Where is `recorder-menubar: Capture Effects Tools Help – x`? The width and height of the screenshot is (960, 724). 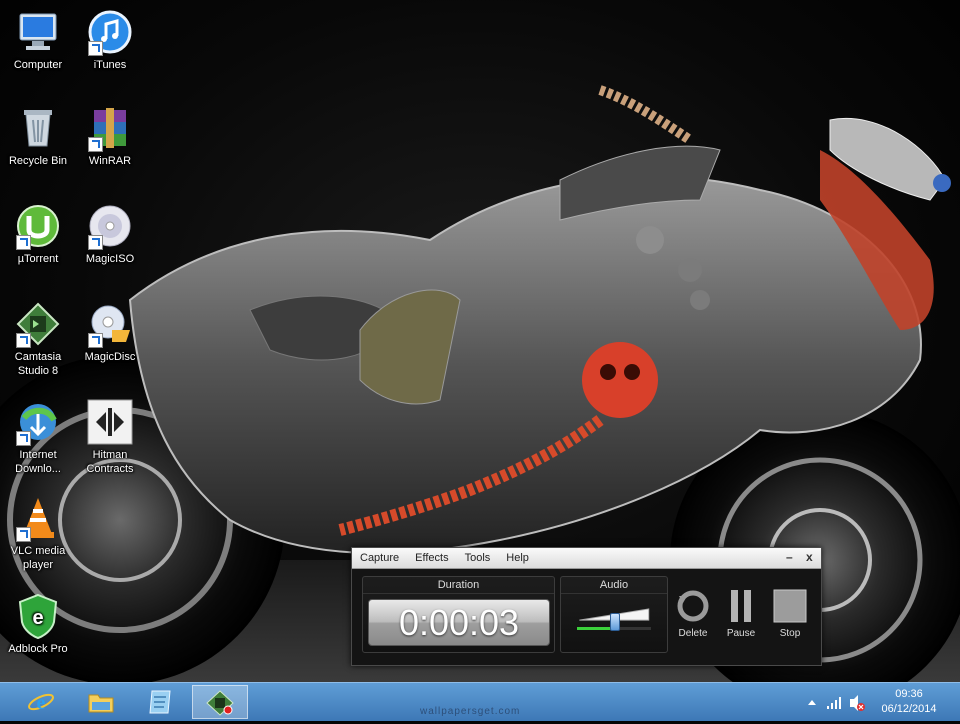 recorder-menubar: Capture Effects Tools Help – x is located at coordinates (586, 558).